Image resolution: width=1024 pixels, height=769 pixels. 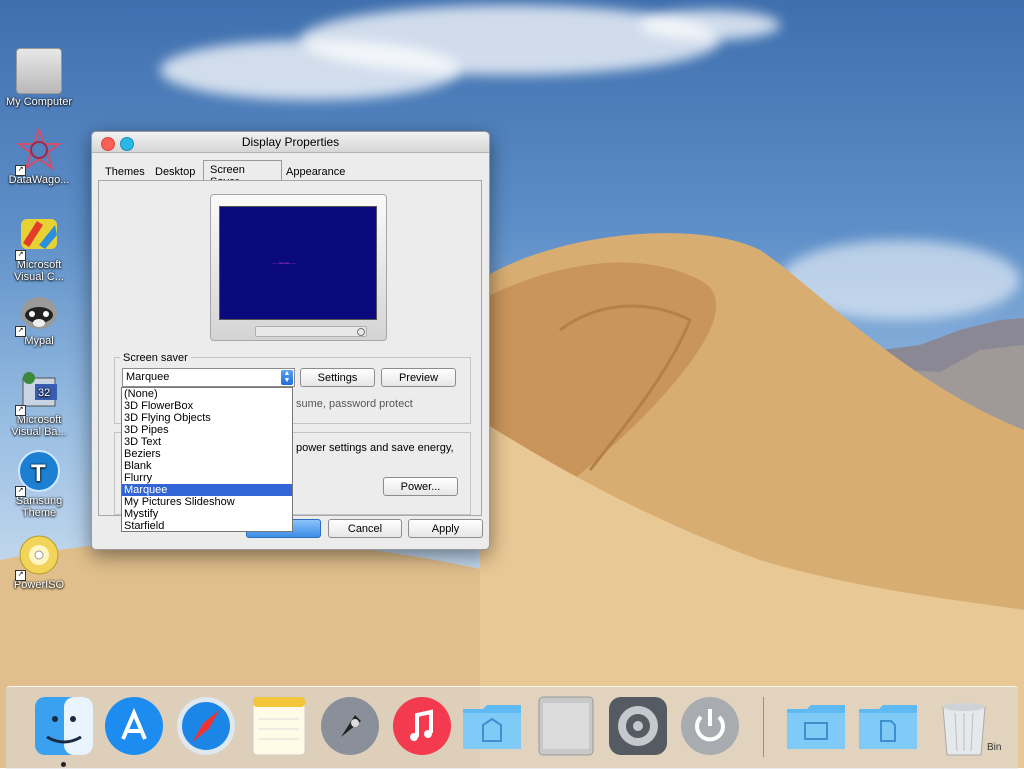 I want to click on desktop-icon-my-computer: My Computer, so click(x=39, y=78).